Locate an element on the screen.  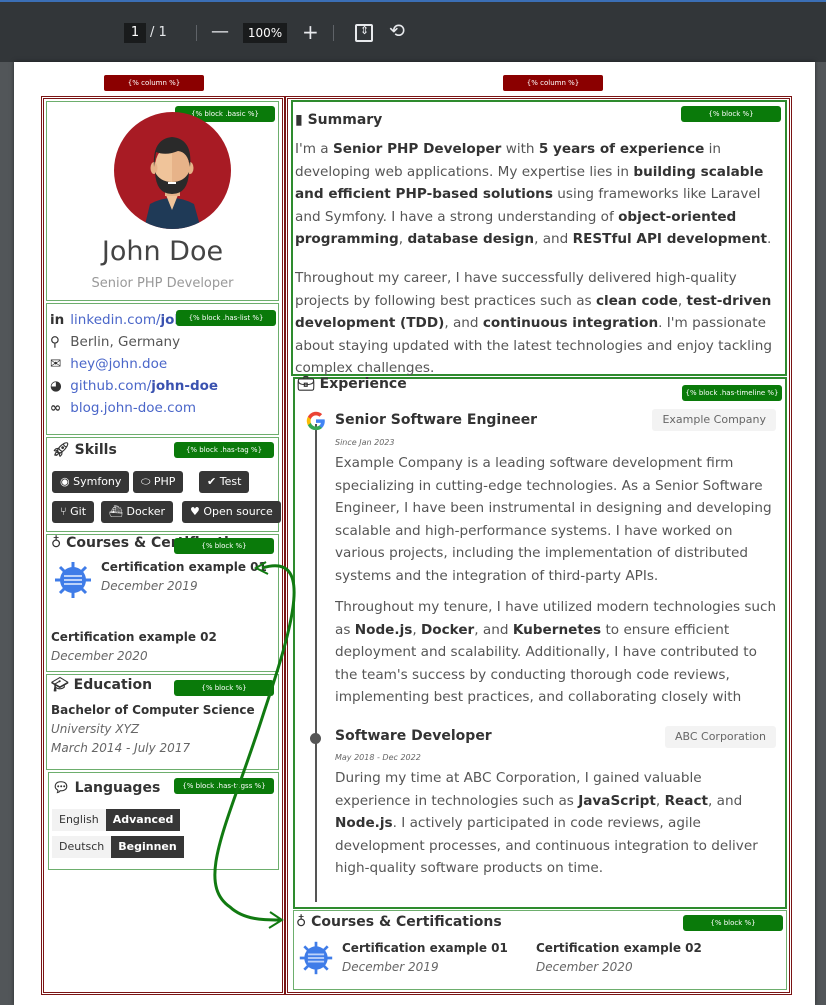
move-arrow-annotation is located at coordinates (254, 745).